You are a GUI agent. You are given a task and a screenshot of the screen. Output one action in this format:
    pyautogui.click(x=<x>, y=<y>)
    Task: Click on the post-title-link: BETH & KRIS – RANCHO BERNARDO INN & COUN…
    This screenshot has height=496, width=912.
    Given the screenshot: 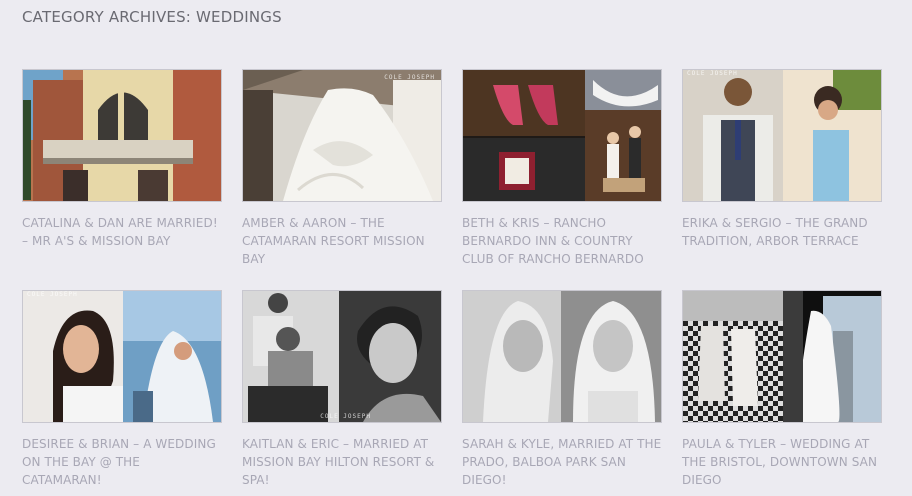 What is the action you would take?
    pyautogui.click(x=562, y=241)
    